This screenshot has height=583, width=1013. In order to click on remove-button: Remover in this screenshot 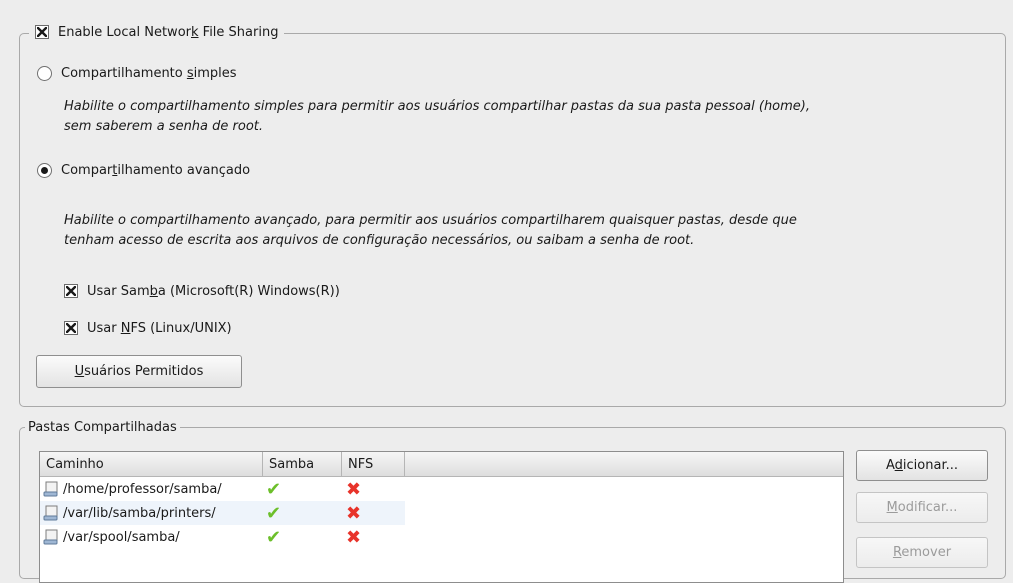, I will do `click(922, 552)`.